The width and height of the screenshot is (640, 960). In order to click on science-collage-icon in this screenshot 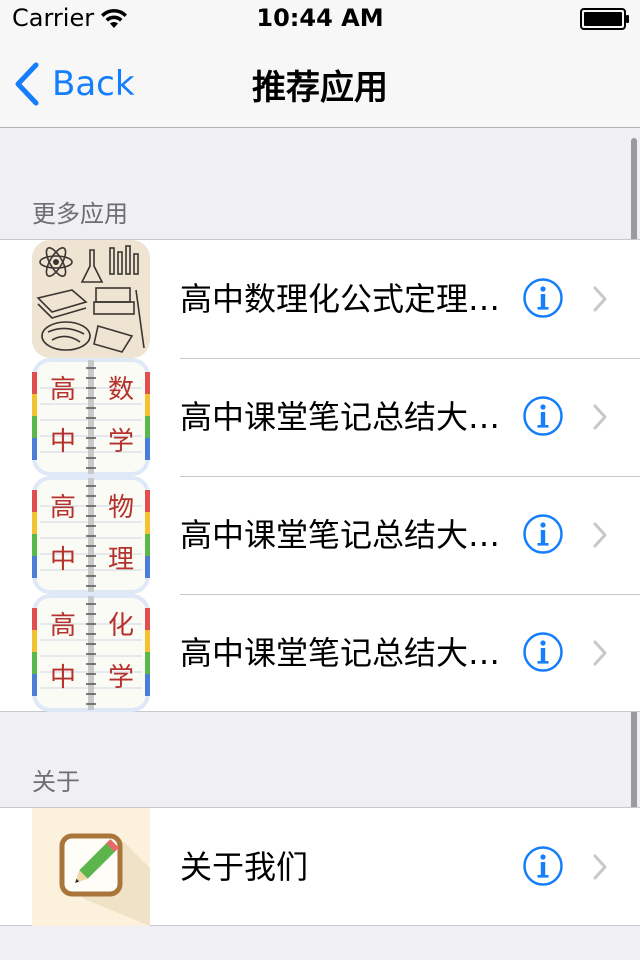, I will do `click(91, 299)`.